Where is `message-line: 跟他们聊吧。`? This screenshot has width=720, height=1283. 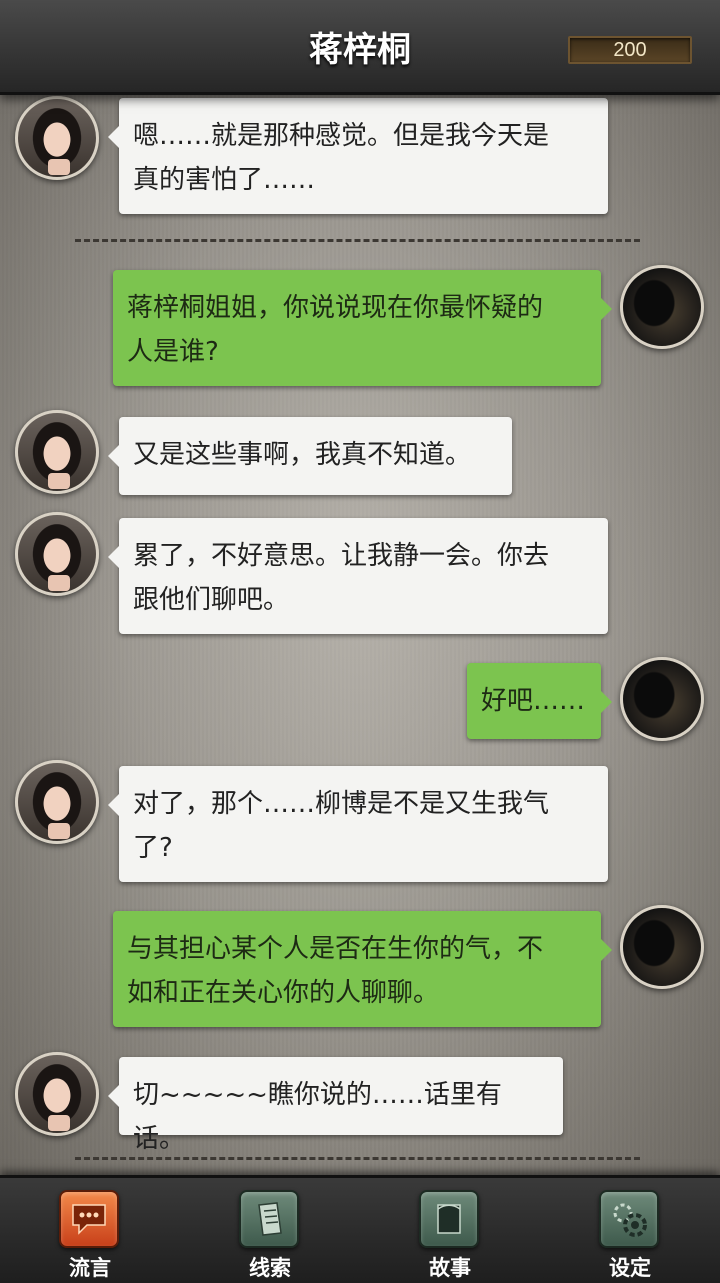
message-line: 跟他们聊吧。 is located at coordinates (211, 600).